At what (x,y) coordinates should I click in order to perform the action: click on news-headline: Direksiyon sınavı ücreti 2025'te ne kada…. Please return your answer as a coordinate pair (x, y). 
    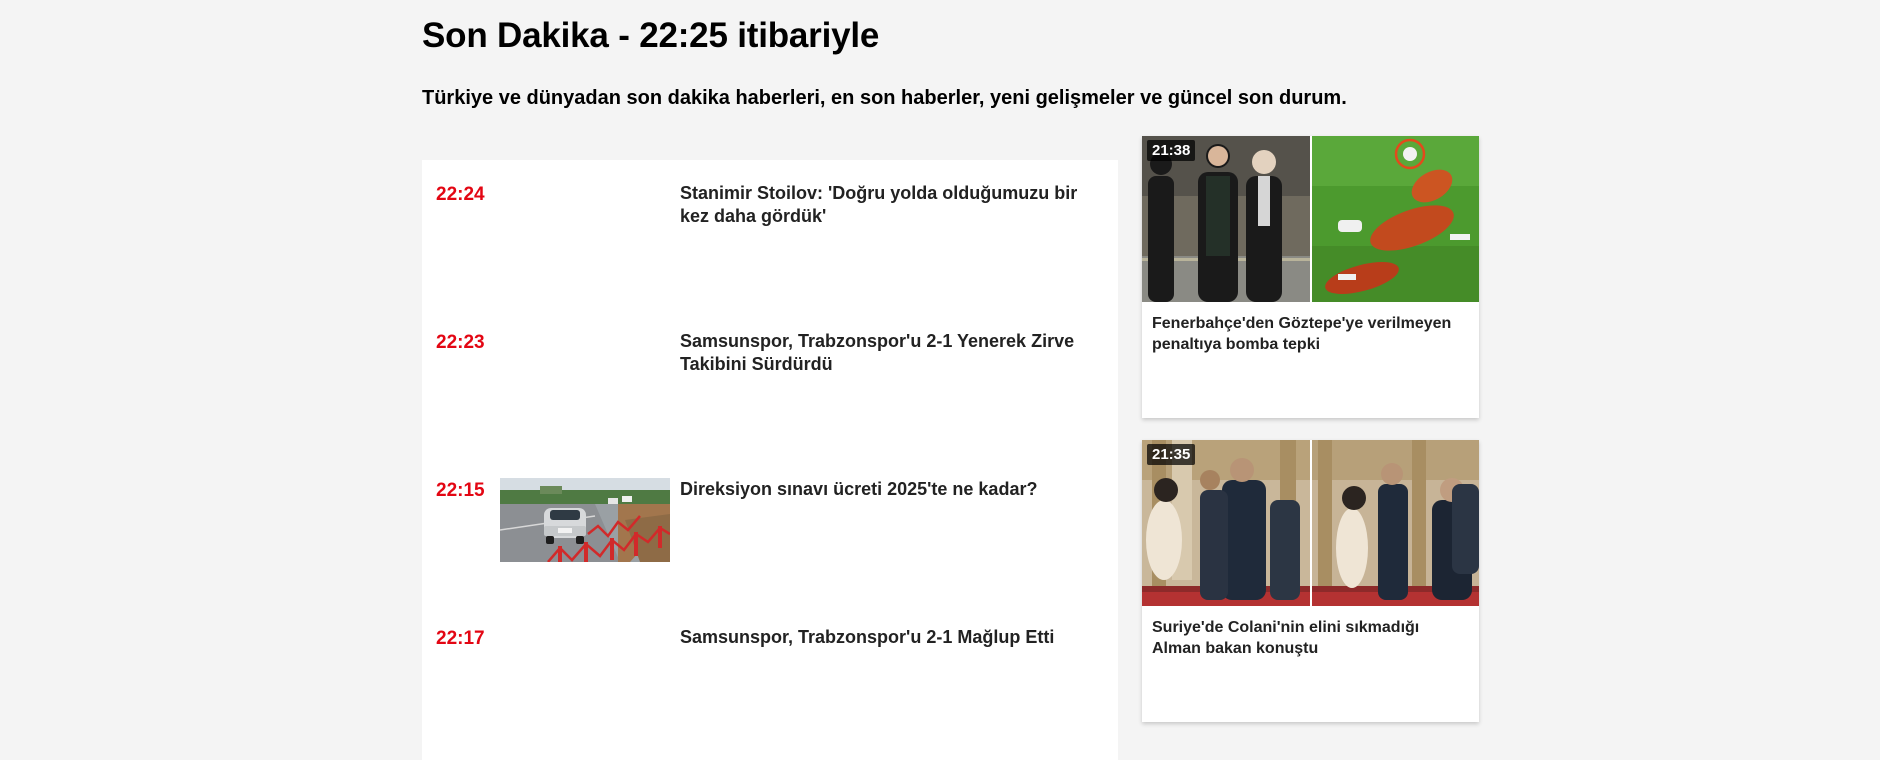
    Looking at the image, I should click on (886, 489).